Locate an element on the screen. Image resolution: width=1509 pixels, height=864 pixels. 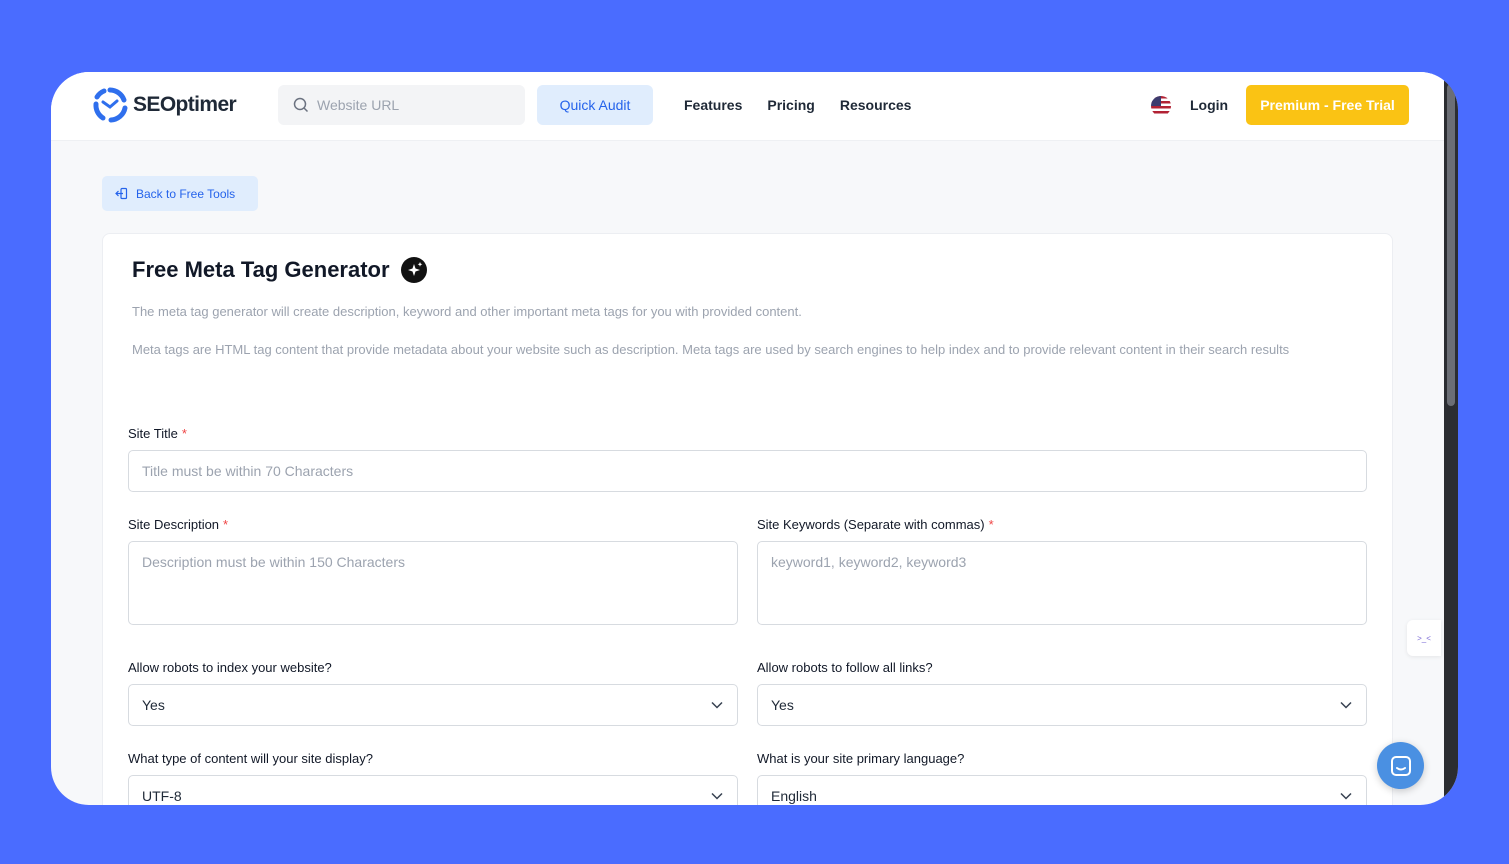
content-type-select: UTF-8 is located at coordinates (433, 790).